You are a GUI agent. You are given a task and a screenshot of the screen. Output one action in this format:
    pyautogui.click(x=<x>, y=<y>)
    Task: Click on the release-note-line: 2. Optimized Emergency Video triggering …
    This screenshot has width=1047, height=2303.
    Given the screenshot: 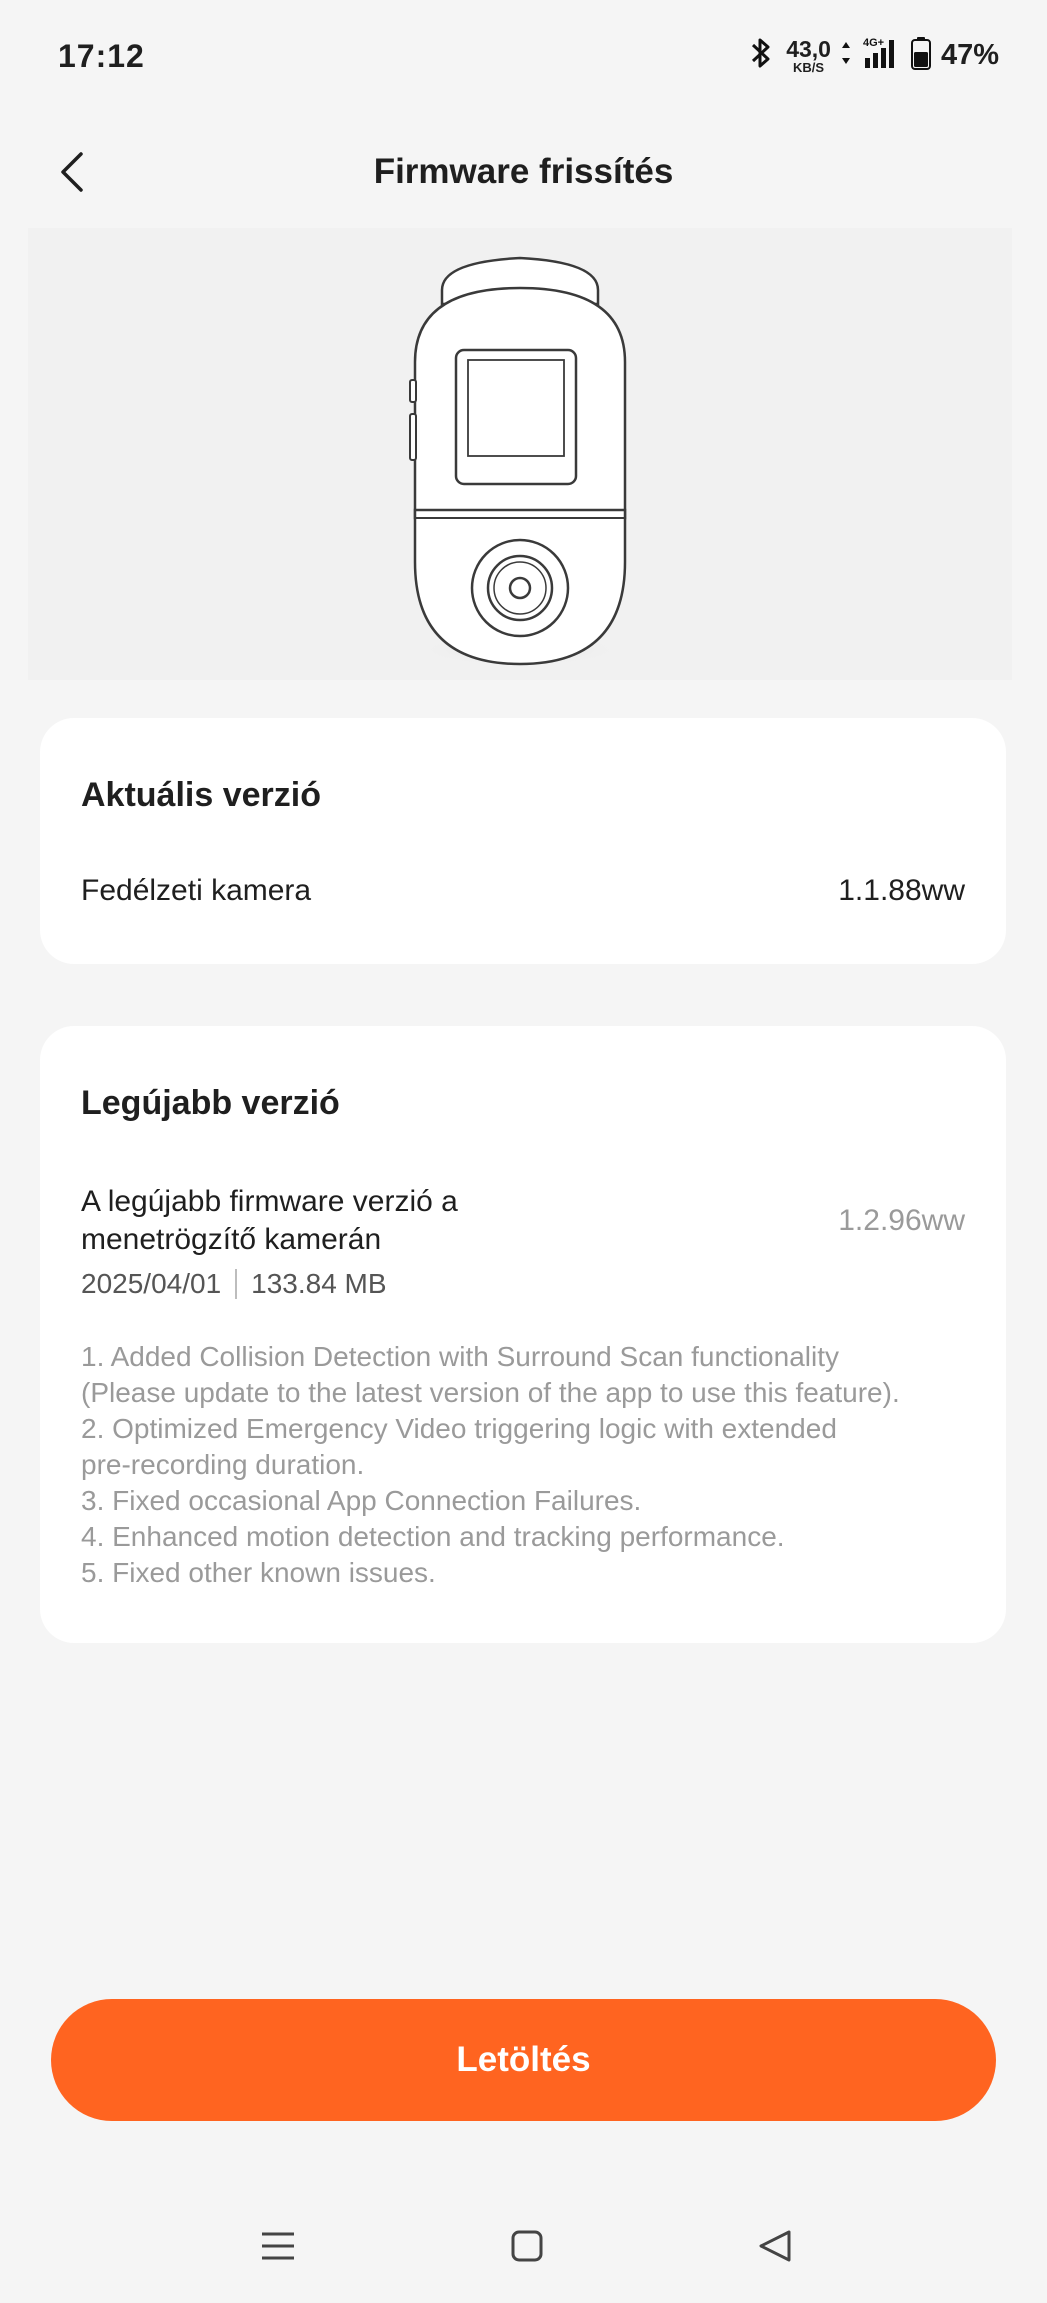 What is the action you would take?
    pyautogui.click(x=459, y=1428)
    